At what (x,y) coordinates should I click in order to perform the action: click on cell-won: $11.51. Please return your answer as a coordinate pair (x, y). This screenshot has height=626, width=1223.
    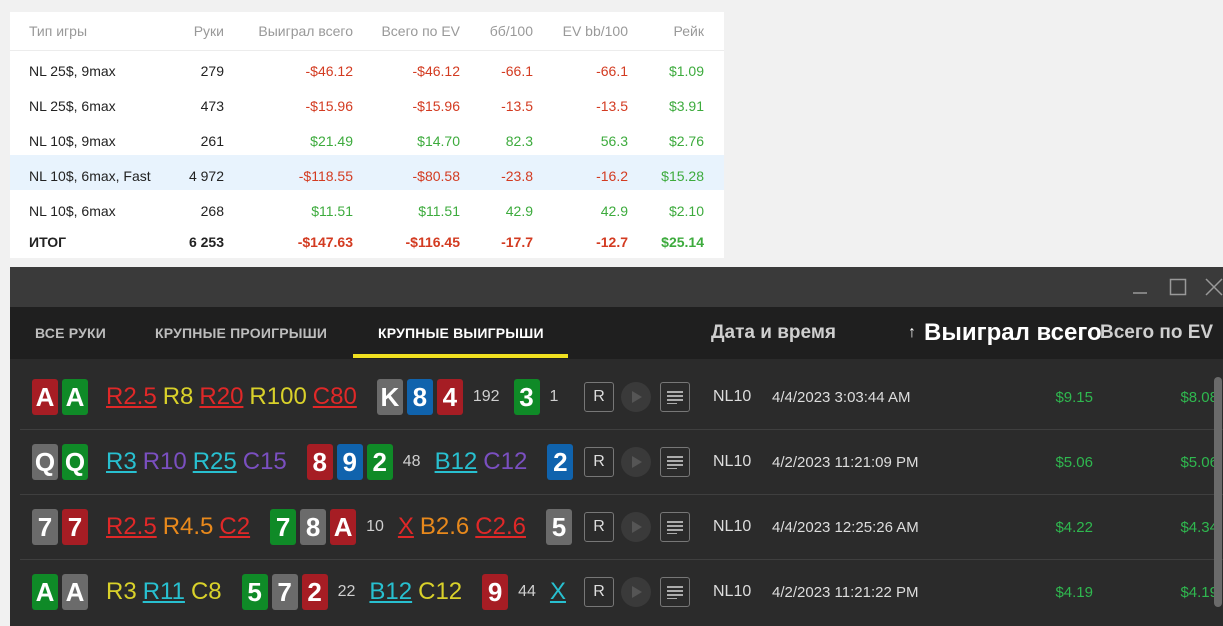
    Looking at the image, I should click on (332, 210).